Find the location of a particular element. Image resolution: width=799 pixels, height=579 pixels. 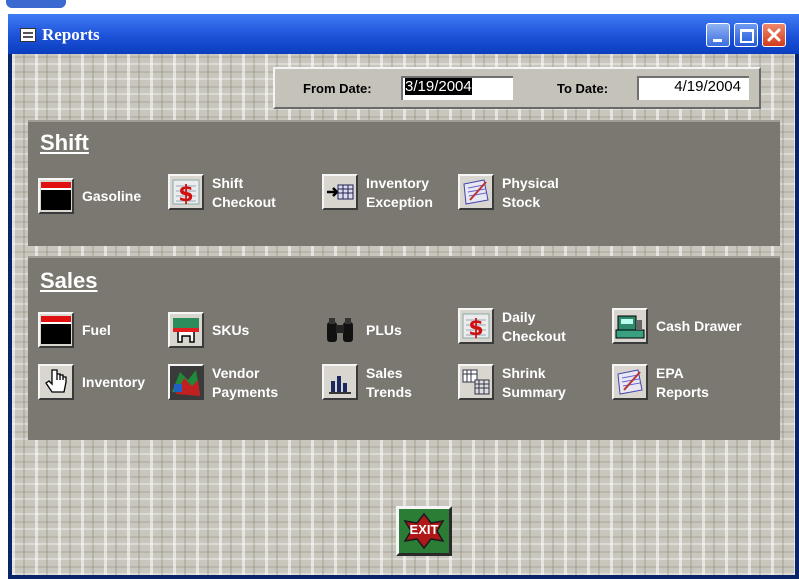

gasoline-label: Gasoline is located at coordinates (112, 196).